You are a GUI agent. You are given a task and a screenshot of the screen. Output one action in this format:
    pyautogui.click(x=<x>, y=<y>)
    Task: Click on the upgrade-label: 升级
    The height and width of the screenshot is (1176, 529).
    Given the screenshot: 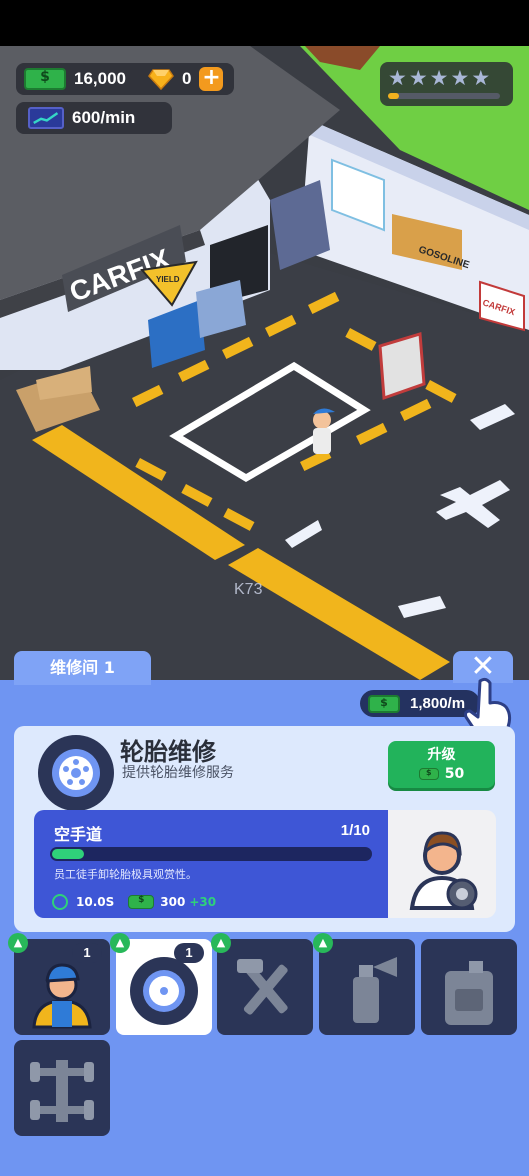 What is the action you would take?
    pyautogui.click(x=441, y=755)
    